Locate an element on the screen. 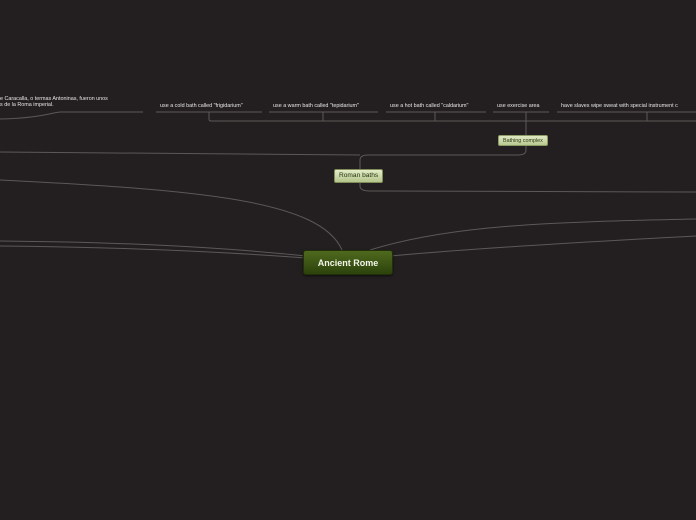 This screenshot has width=696, height=520. note-line-2: s de la Roma imperial. is located at coordinates (27, 105).